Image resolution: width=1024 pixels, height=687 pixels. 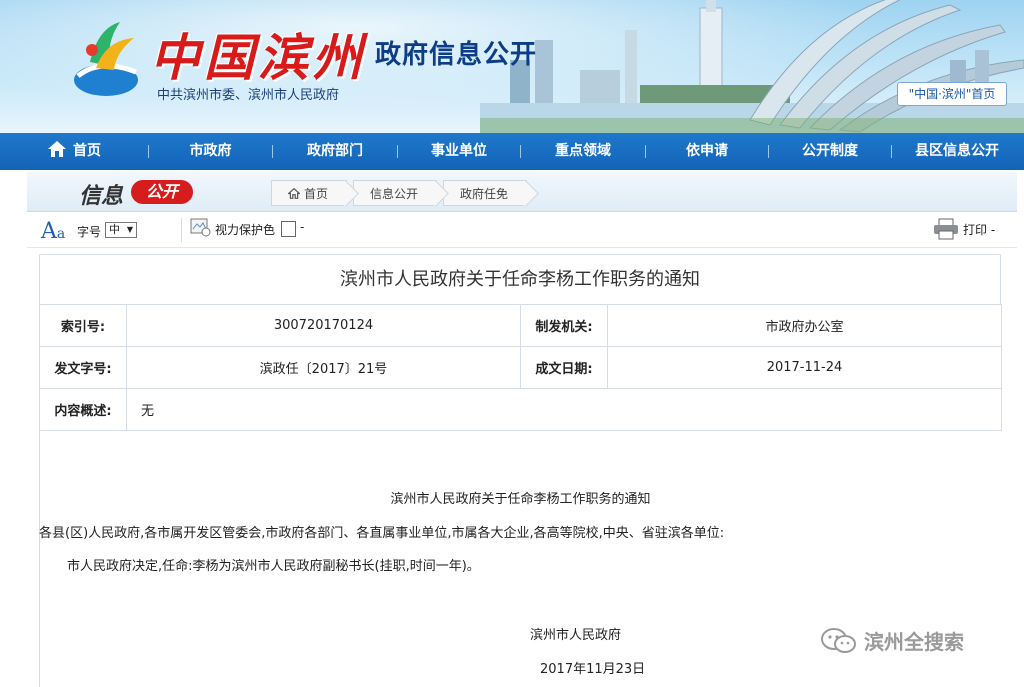 What do you see at coordinates (210, 151) in the screenshot?
I see `nav-item-city-gov: 市政府` at bounding box center [210, 151].